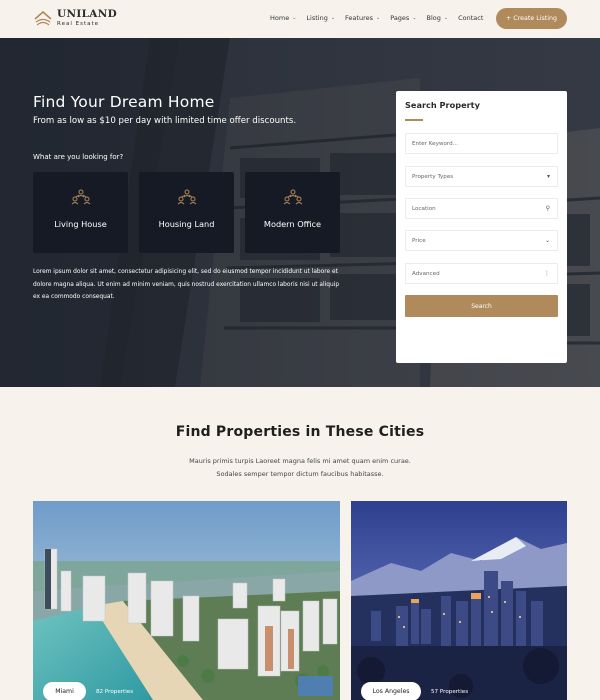 Image resolution: width=600 pixels, height=700 pixels. Describe the element at coordinates (433, 176) in the screenshot. I see `select-value: Property Types` at that location.